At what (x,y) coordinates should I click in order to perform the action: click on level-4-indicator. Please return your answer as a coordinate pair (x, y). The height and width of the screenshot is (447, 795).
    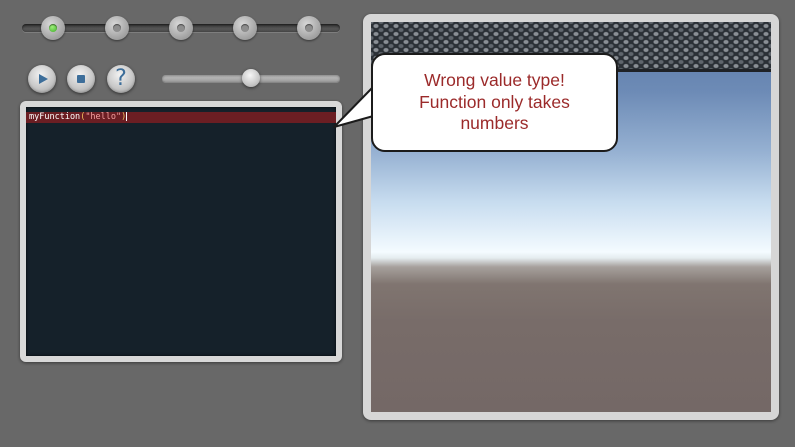
    Looking at the image, I should click on (245, 28).